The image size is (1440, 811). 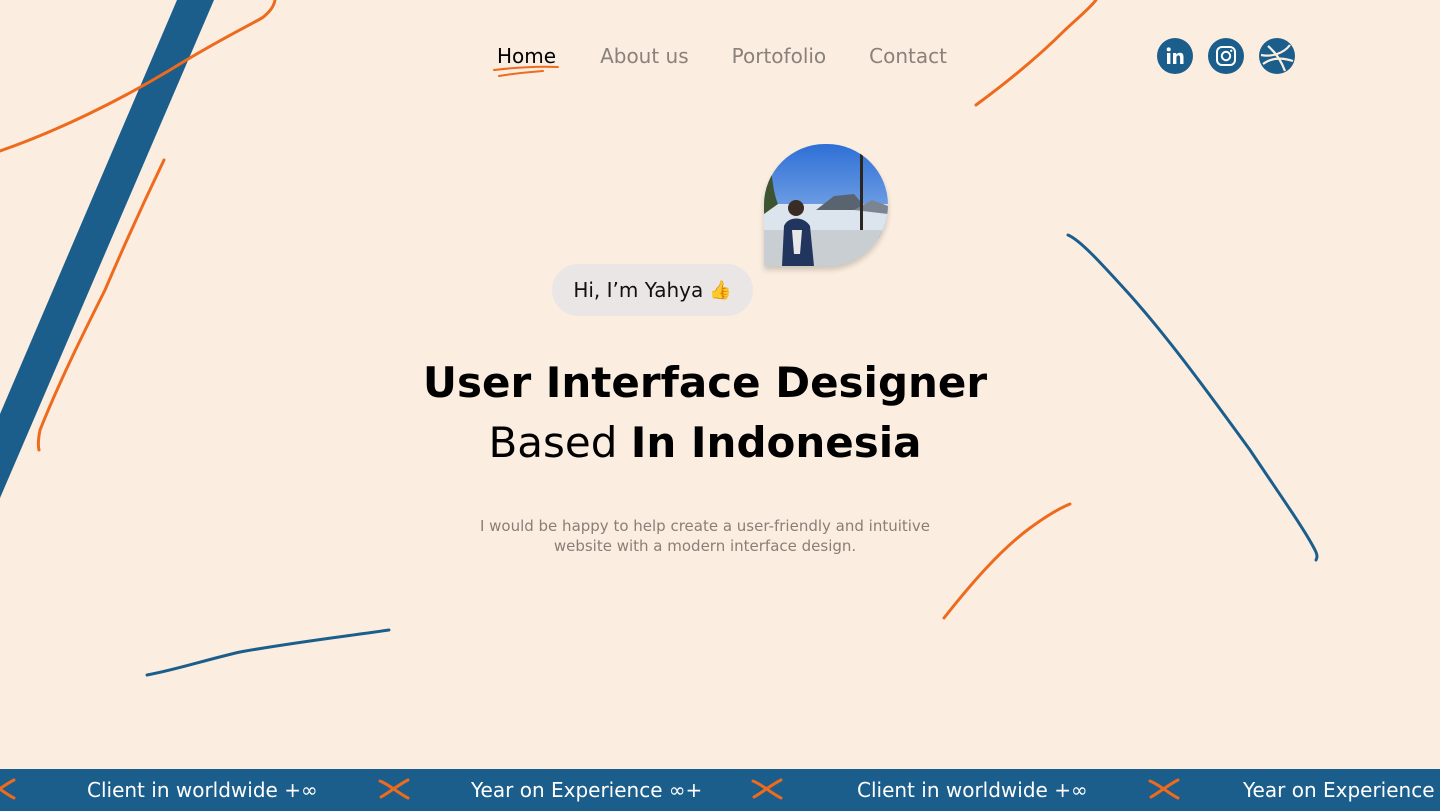 What do you see at coordinates (268, 652) in the screenshot?
I see `blue-stroke-bottom-left` at bounding box center [268, 652].